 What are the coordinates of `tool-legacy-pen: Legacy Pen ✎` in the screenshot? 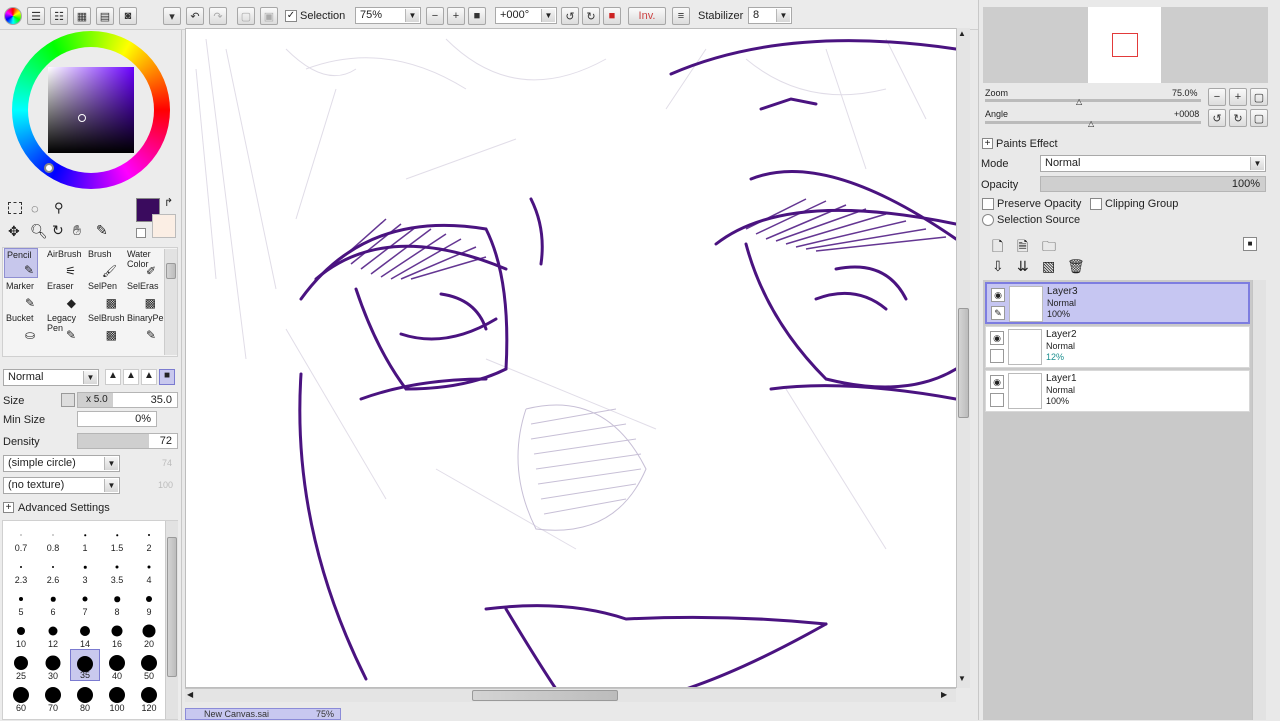 It's located at (62, 327).